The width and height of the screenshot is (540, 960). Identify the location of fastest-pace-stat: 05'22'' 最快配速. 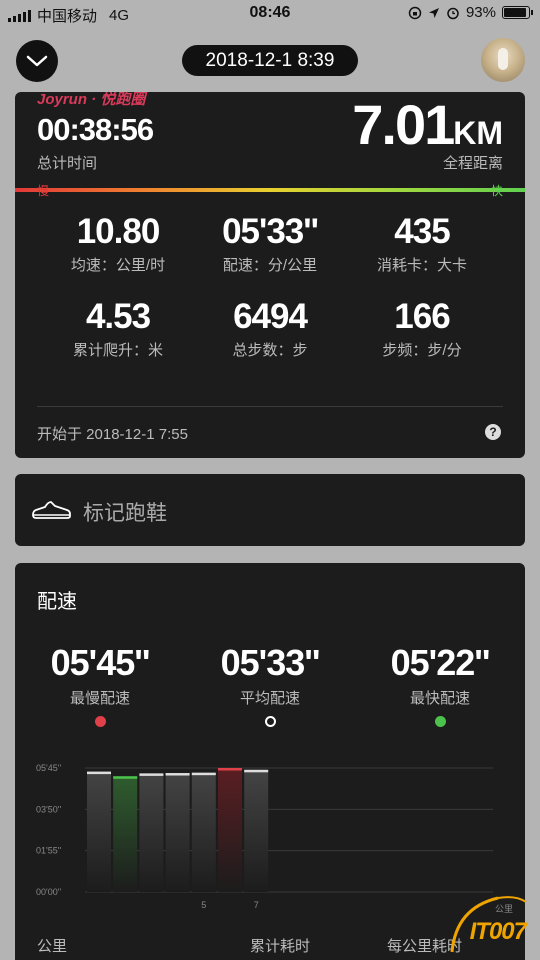
(440, 685).